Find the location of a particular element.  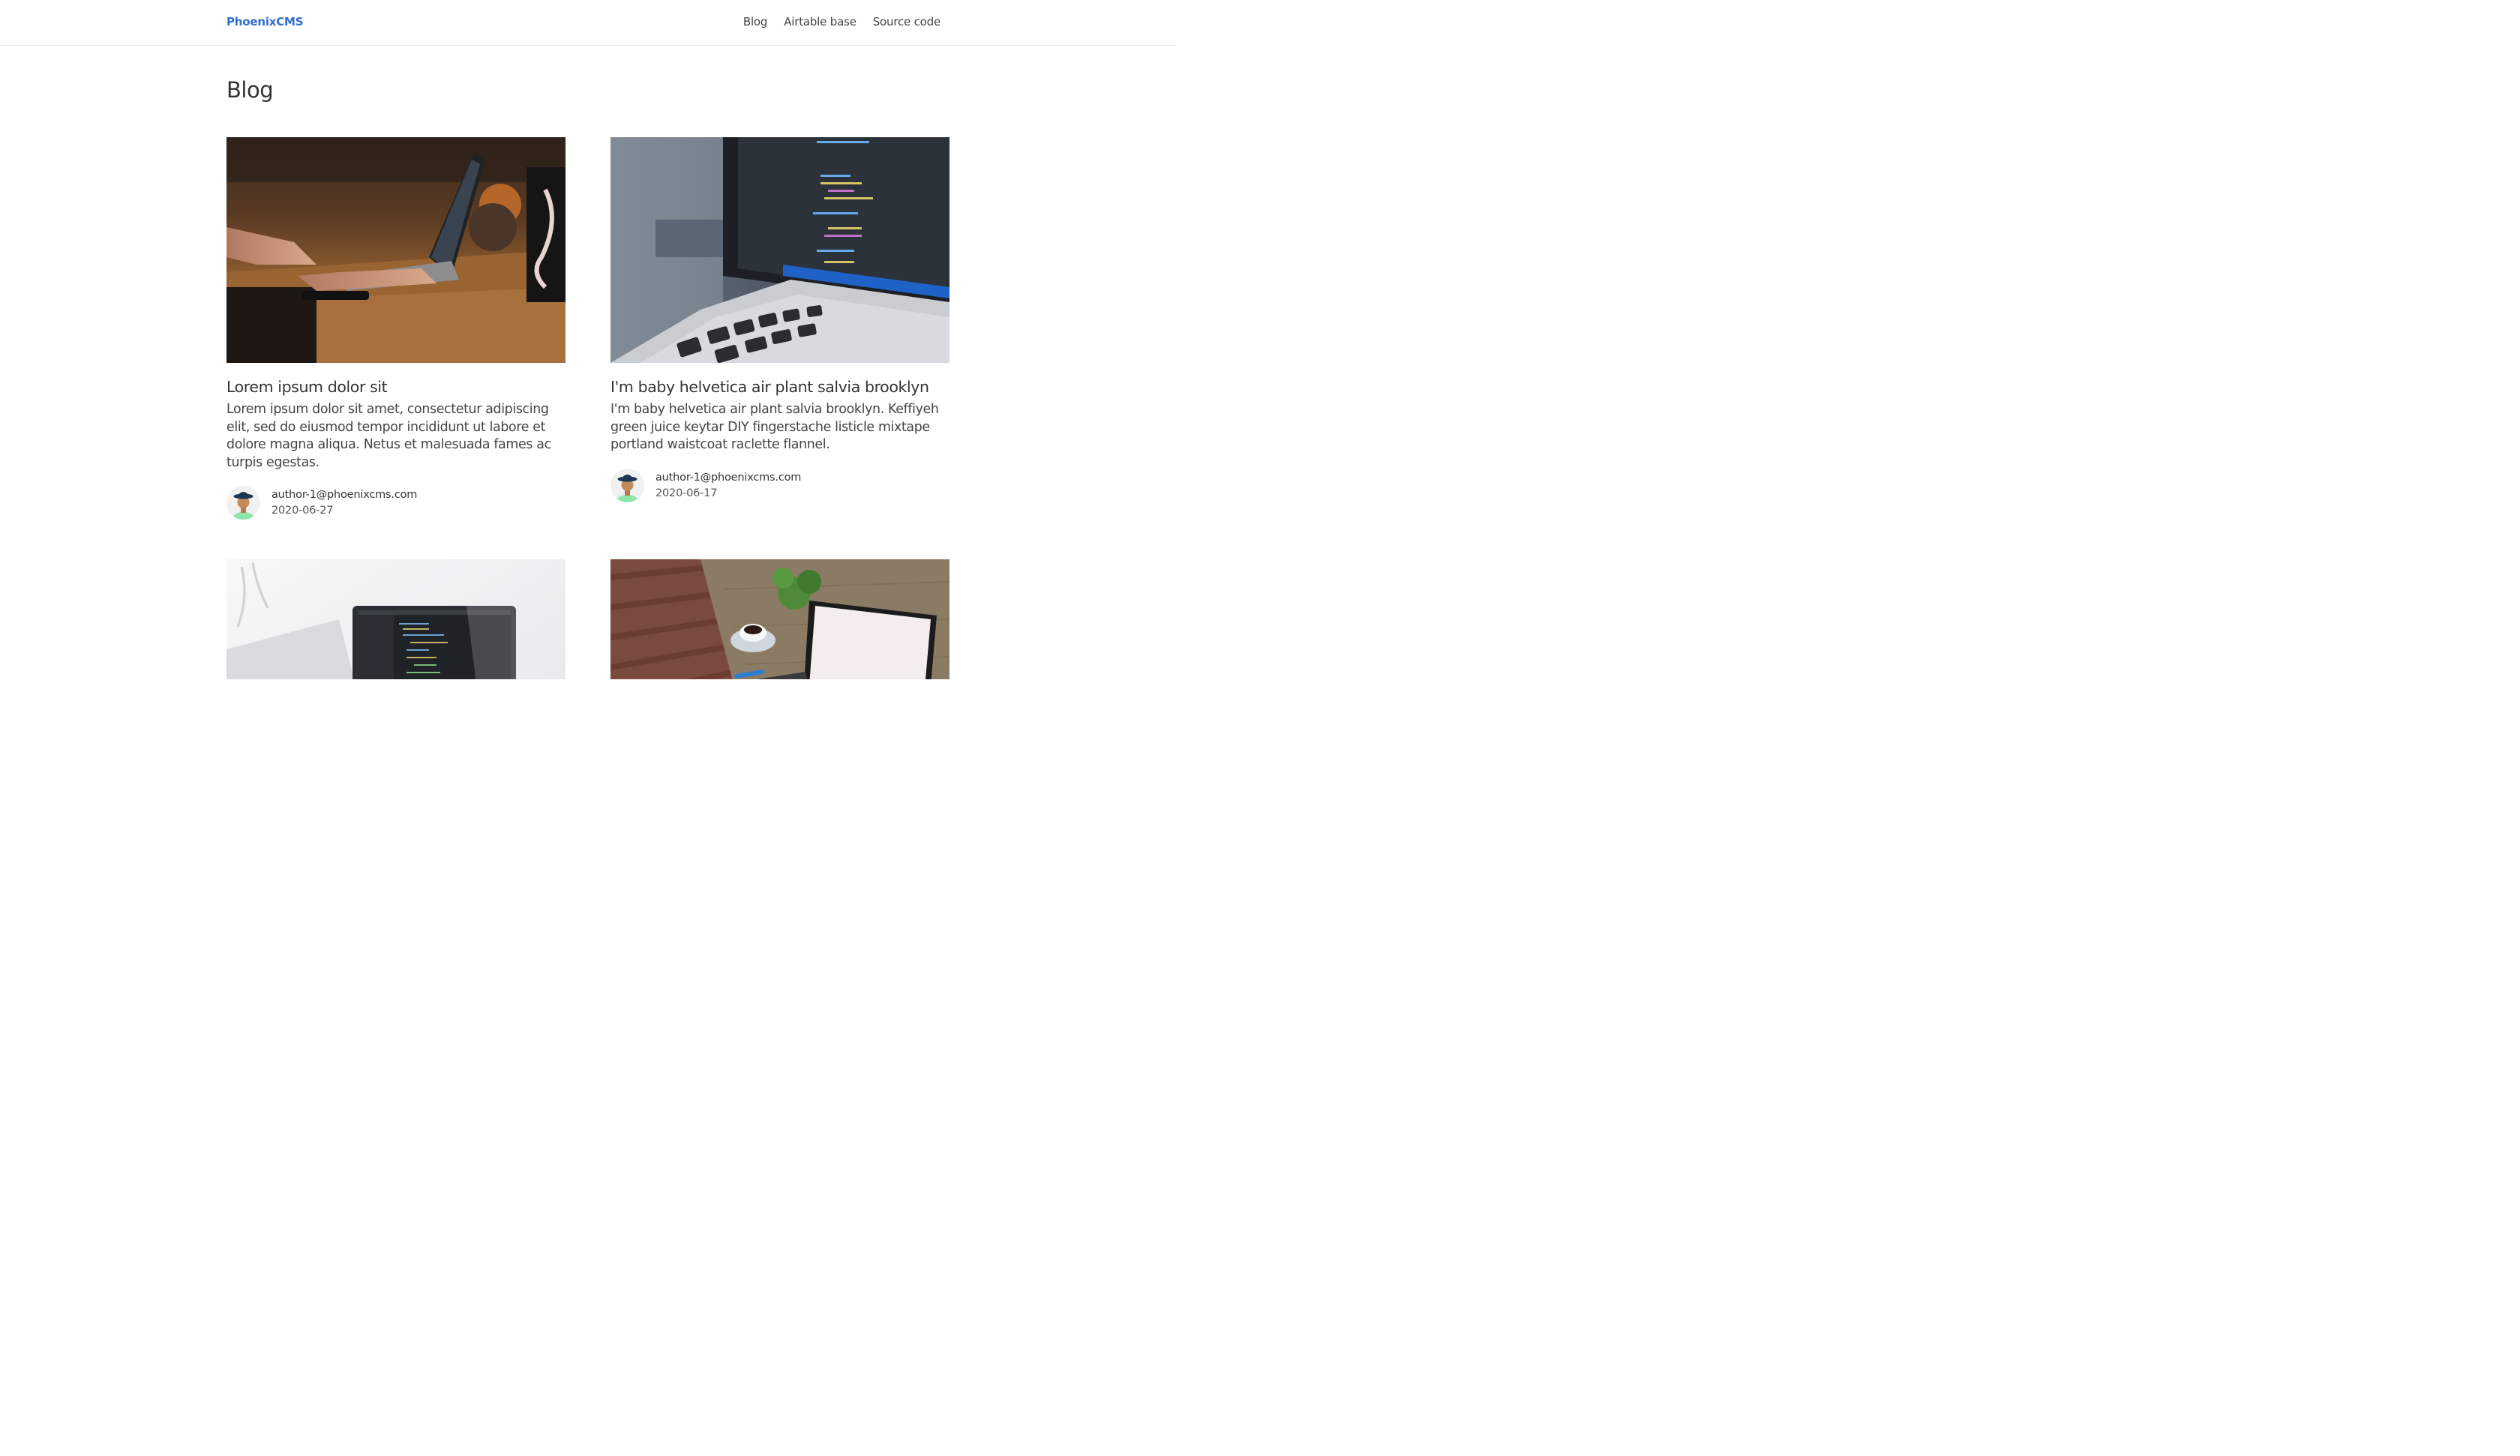

post-thumbnail-laptop-code is located at coordinates (780, 250).